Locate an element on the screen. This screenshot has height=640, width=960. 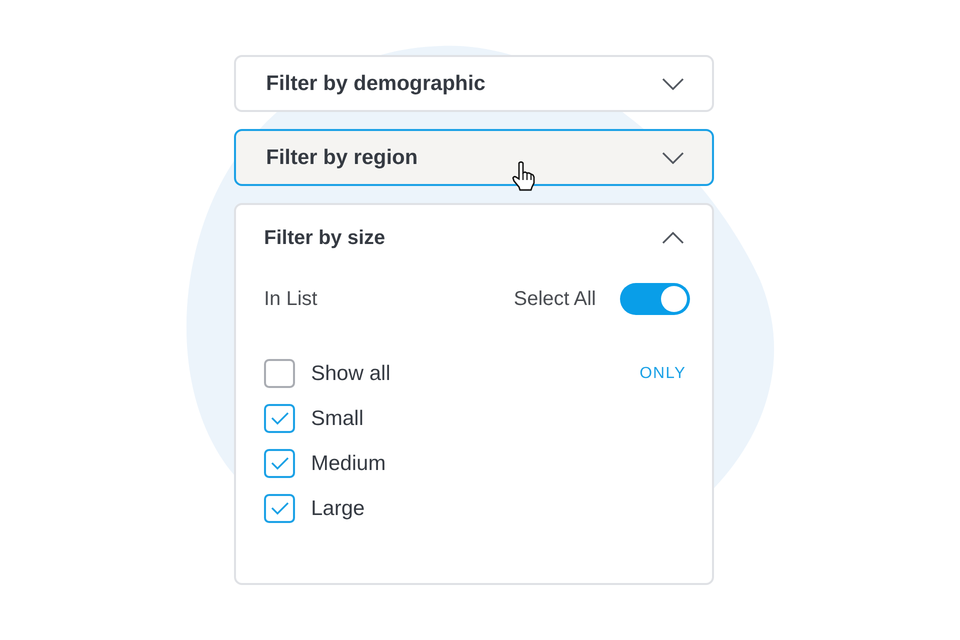
option-label: Medium is located at coordinates (348, 463).